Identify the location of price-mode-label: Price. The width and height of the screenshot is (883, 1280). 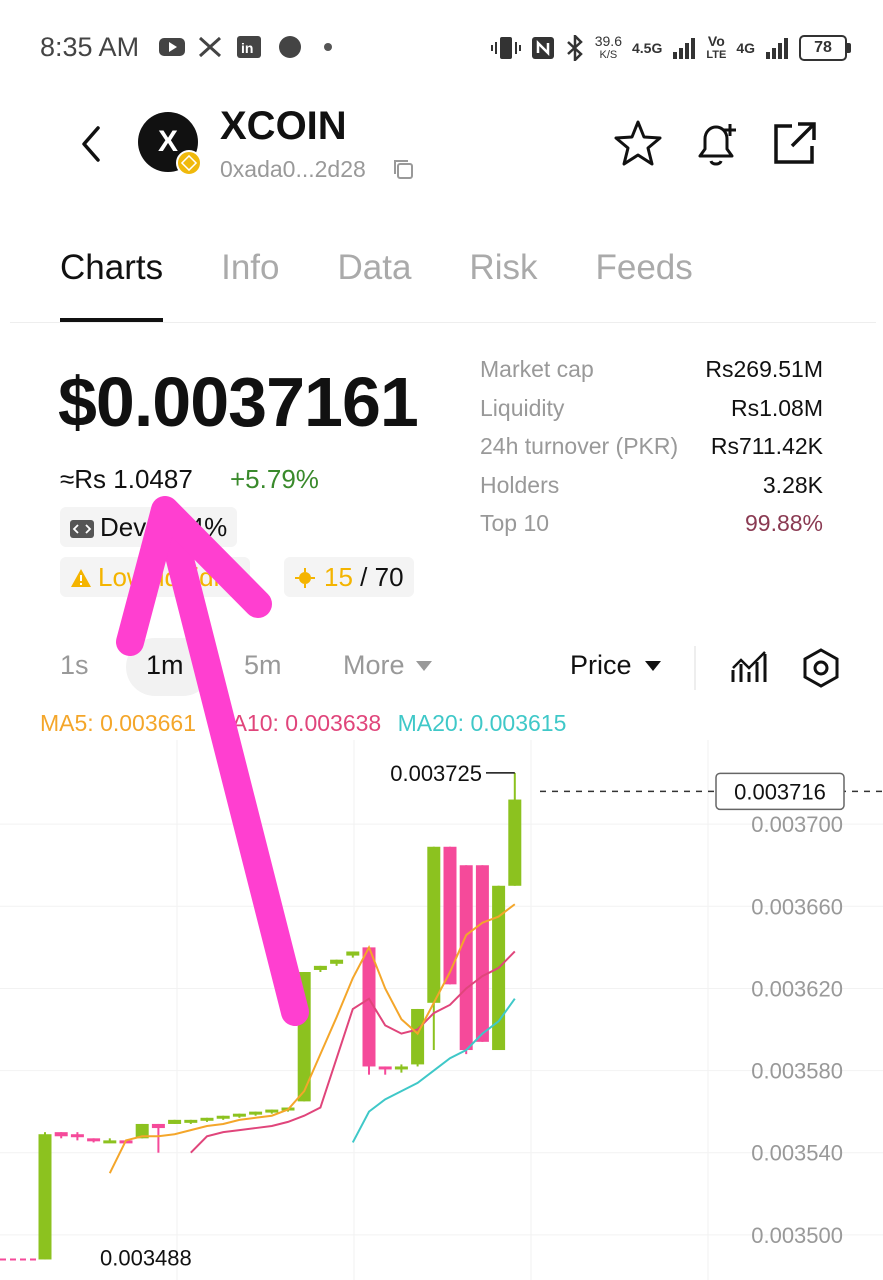
(601, 665).